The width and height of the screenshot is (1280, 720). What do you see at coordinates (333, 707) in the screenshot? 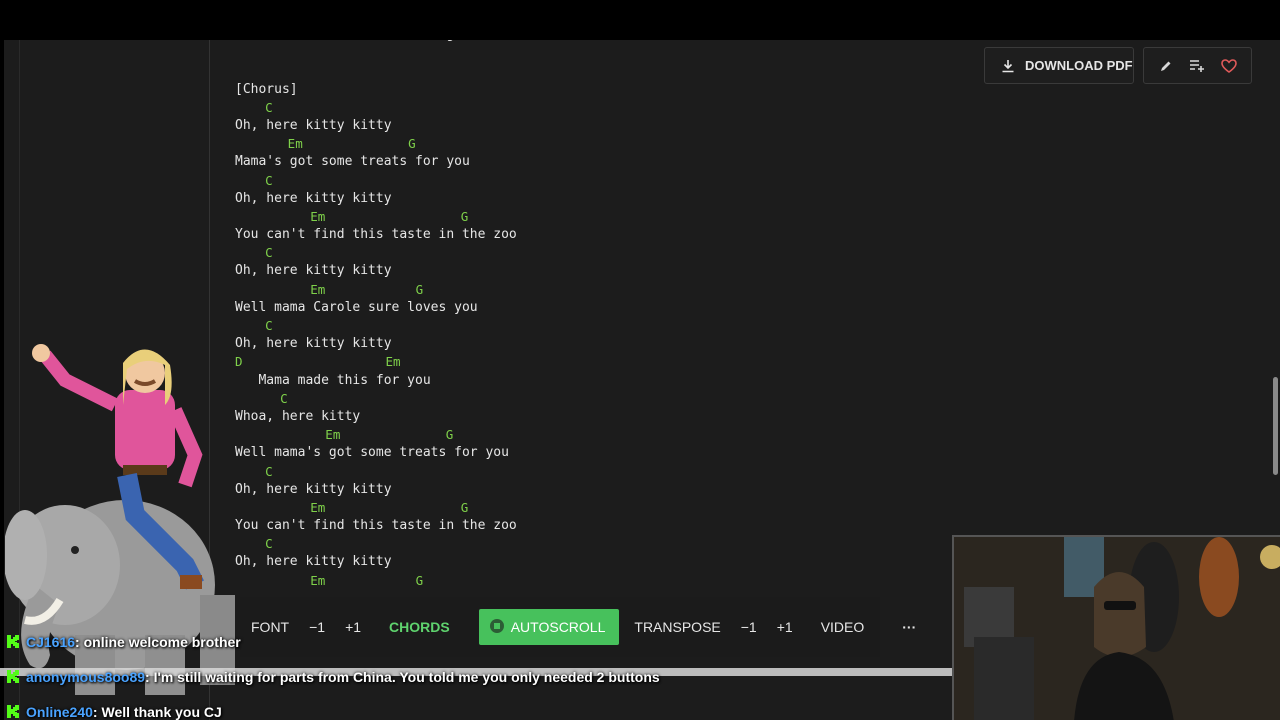
I see `chat-message: Online240: Well thank you CJ` at bounding box center [333, 707].